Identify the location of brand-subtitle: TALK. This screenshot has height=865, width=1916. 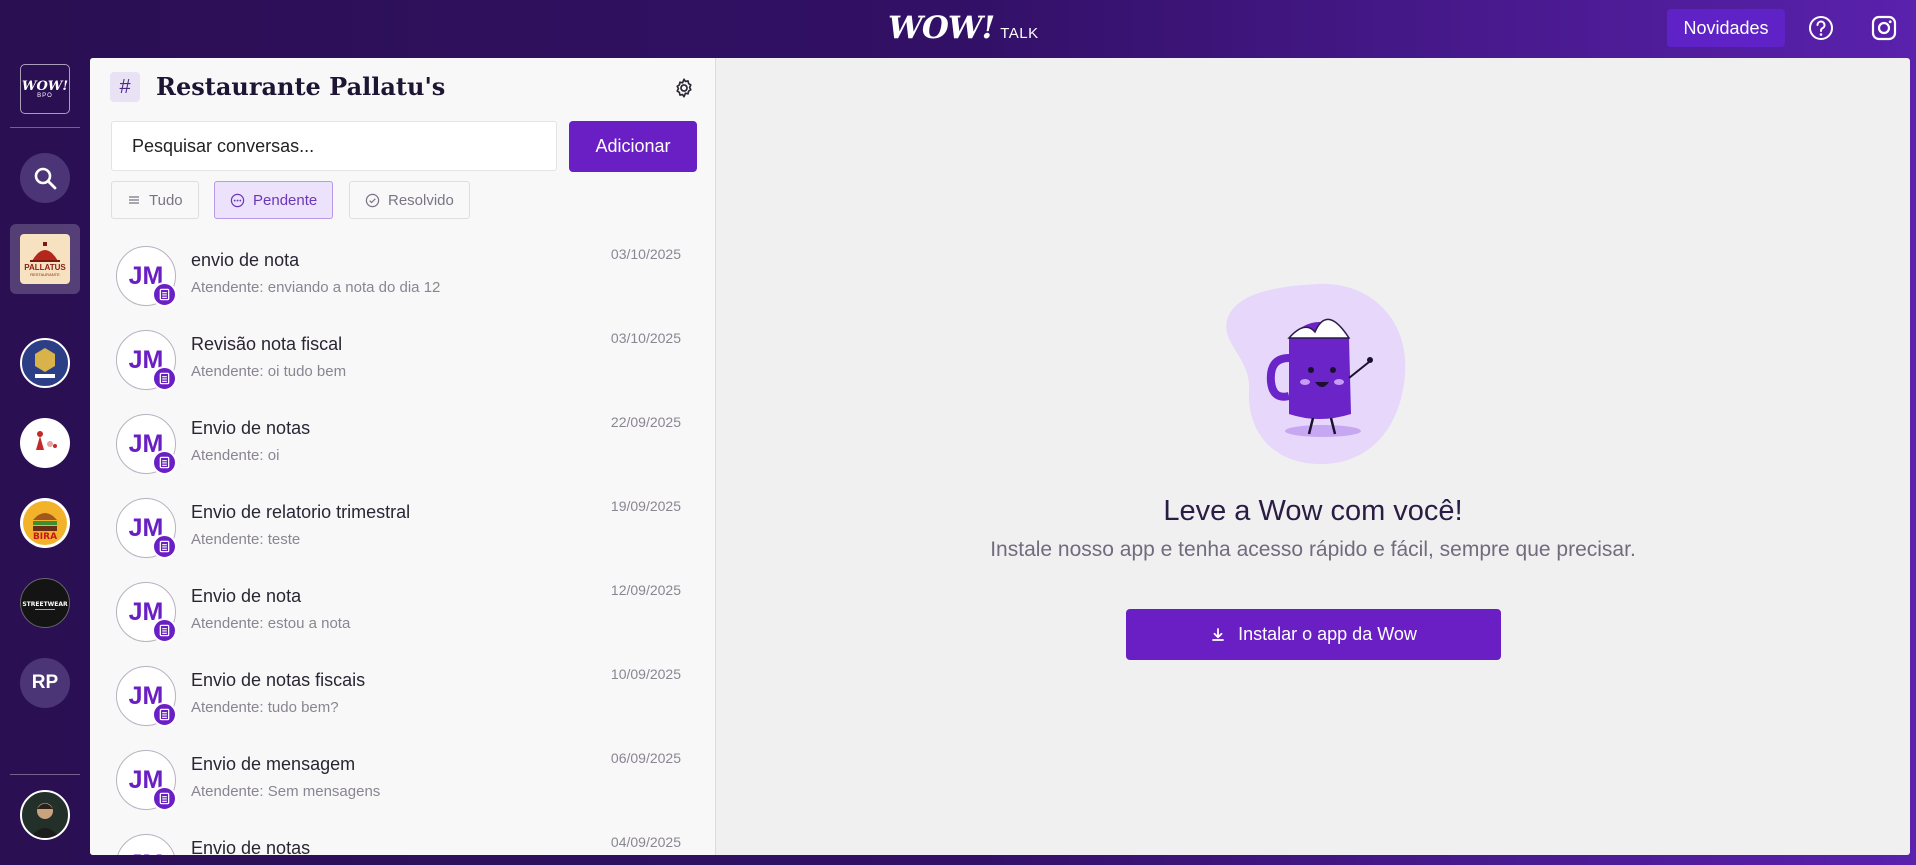
(1019, 33).